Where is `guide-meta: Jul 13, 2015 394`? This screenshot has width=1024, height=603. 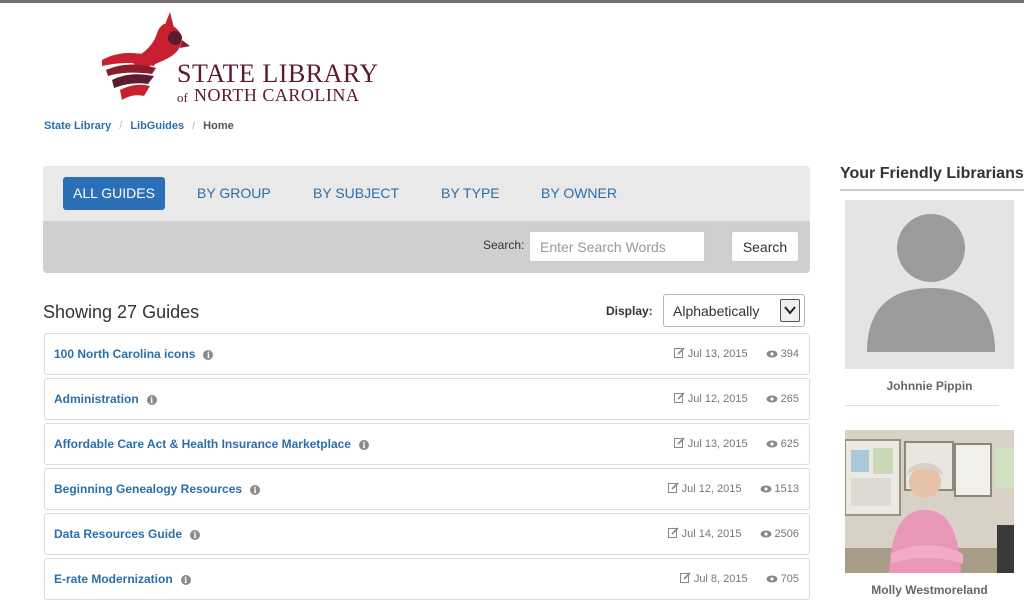
guide-meta: Jul 13, 2015 394 is located at coordinates (736, 353).